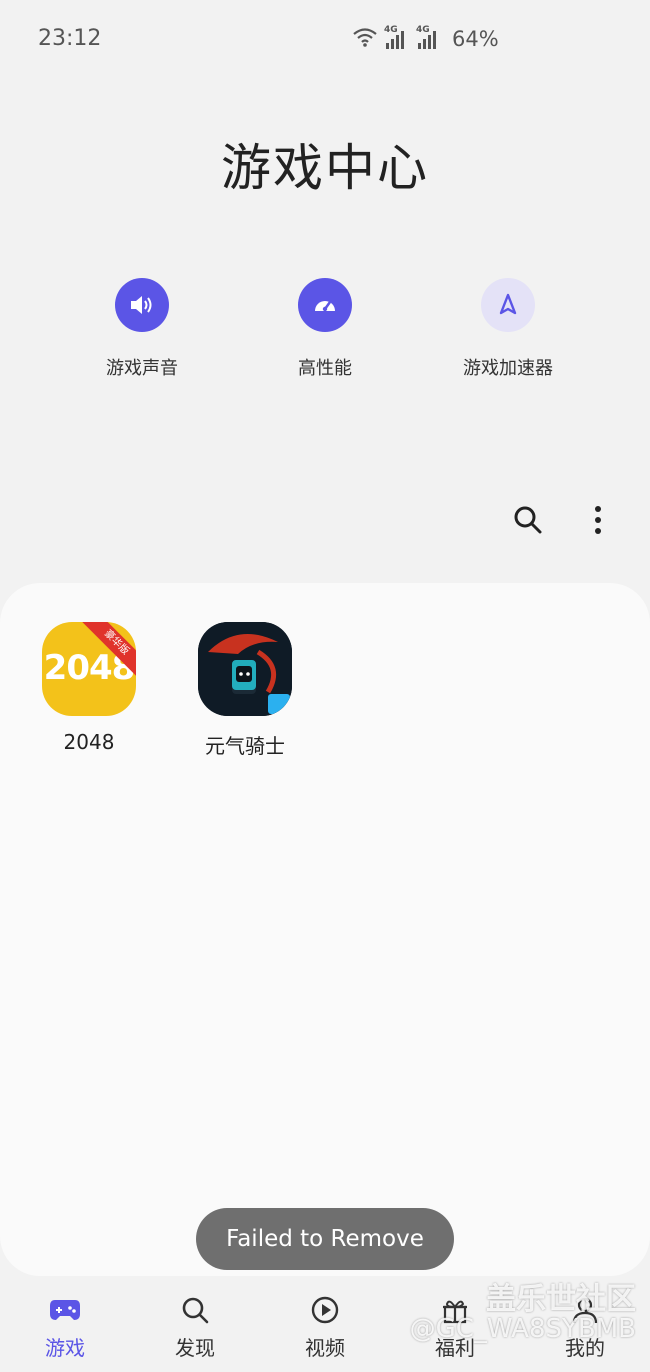  Describe the element at coordinates (245, 746) in the screenshot. I see `app-label: 元气骑士` at that location.